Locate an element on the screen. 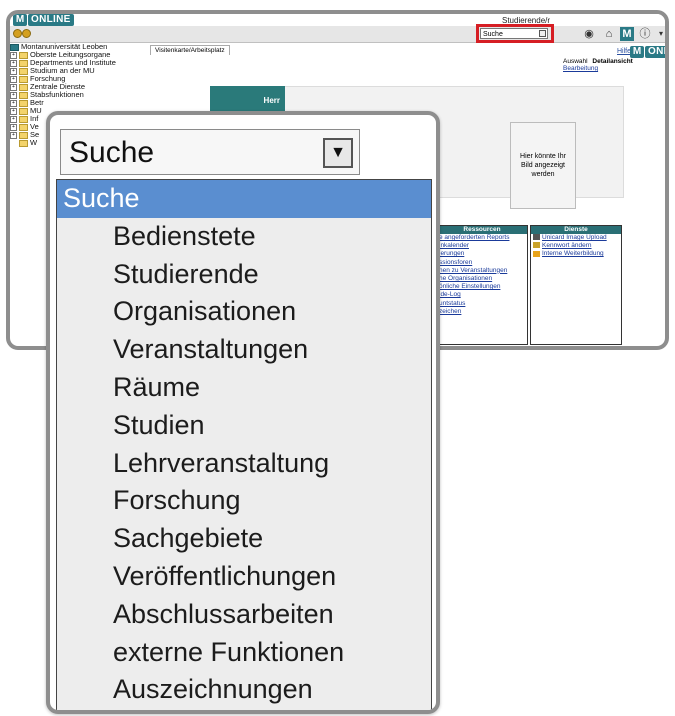  search-select: Suche ▼ is located at coordinates (210, 152).